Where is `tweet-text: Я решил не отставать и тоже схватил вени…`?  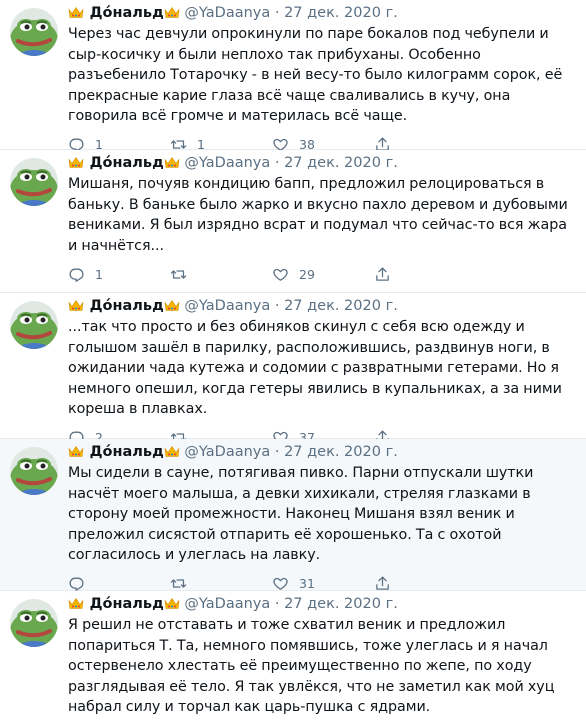
tweet-text: Я решил не отставать и тоже схватил вени… is located at coordinates (311, 666).